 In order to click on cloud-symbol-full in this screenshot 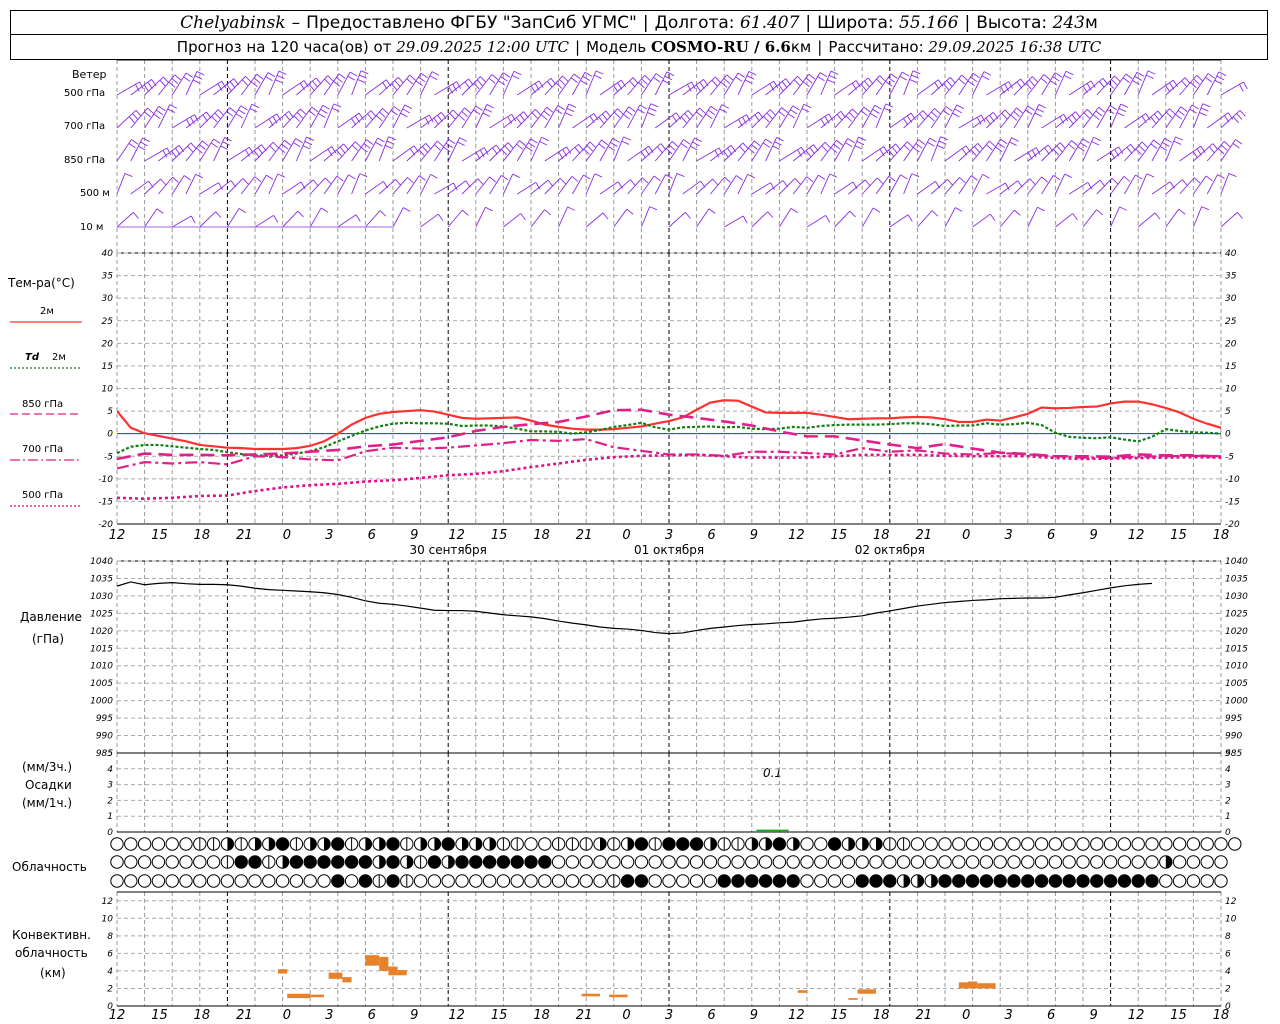, I will do `click(1027, 881)`.